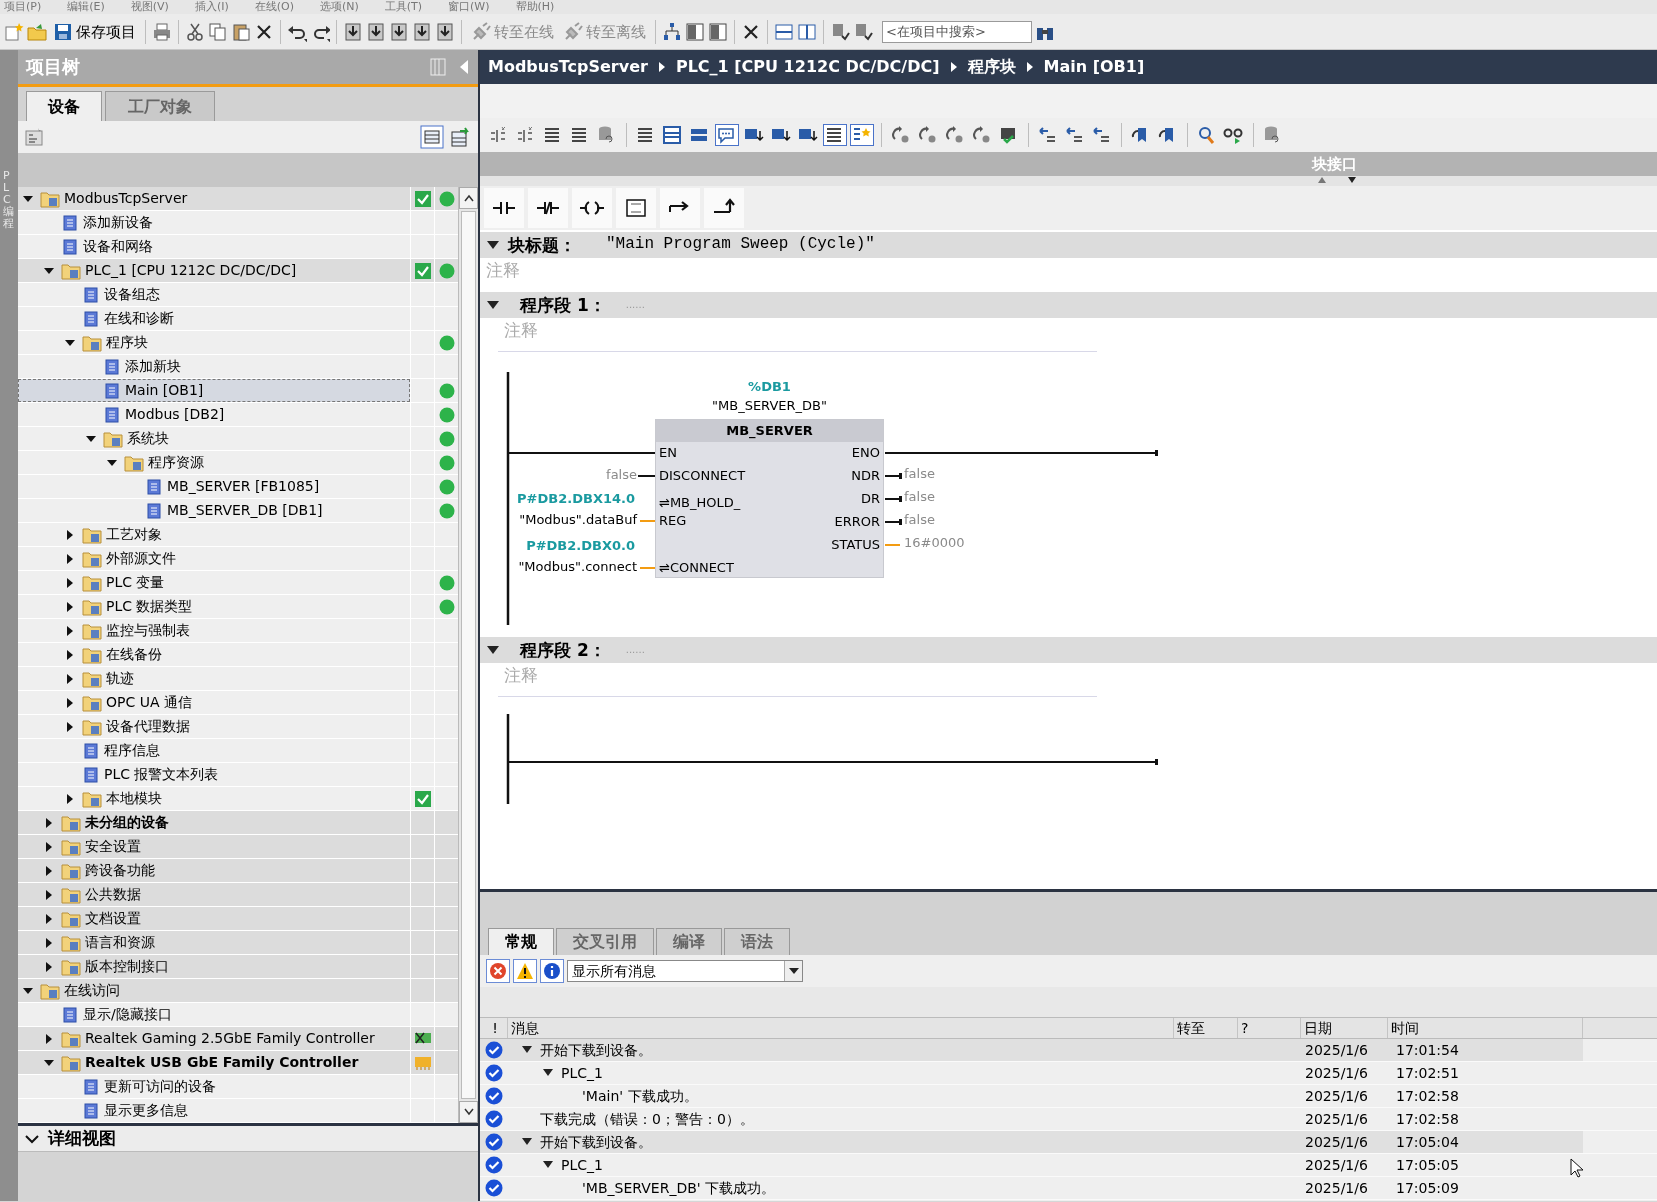 This screenshot has width=1657, height=1202. What do you see at coordinates (211, 7) in the screenshot?
I see `menu-item: 插入(I)` at bounding box center [211, 7].